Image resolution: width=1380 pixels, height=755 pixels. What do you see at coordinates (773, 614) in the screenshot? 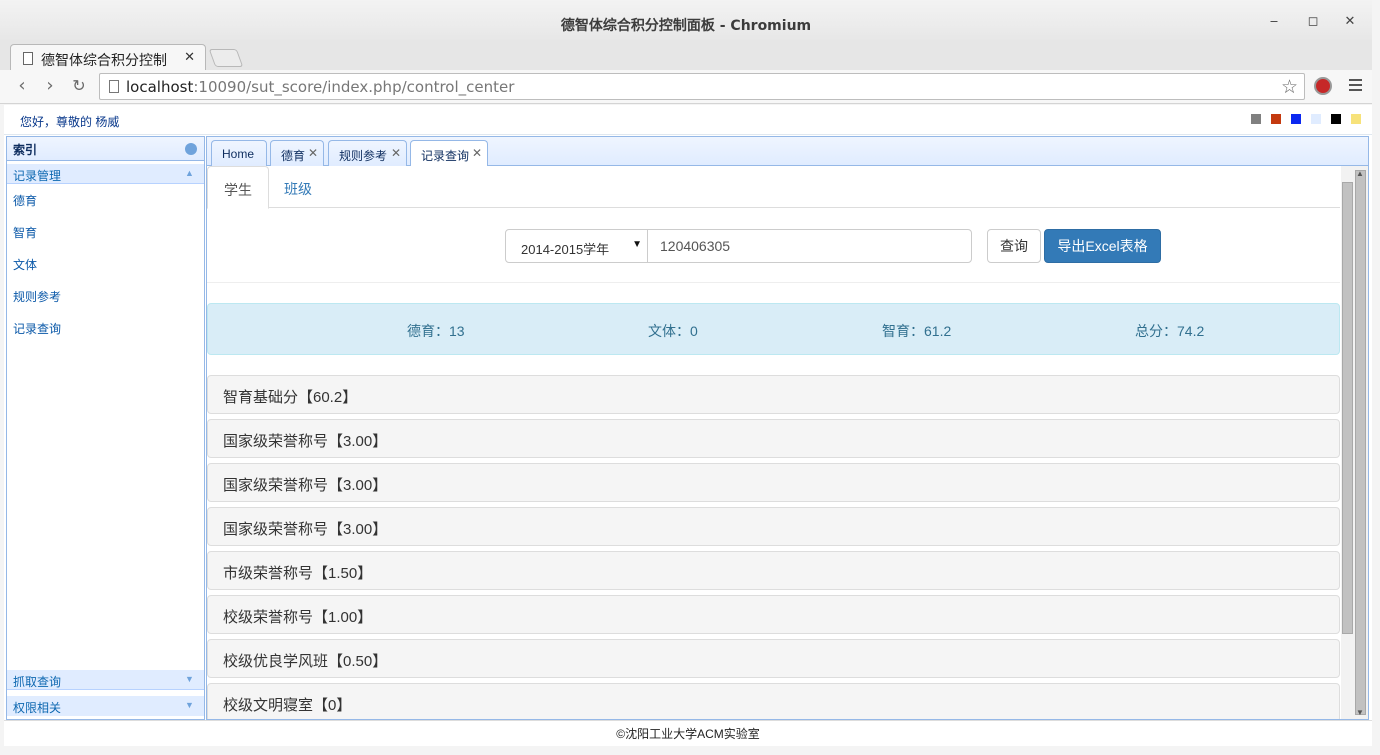
I see `record-panel: 校级荣誉称号【1.00】` at bounding box center [773, 614].